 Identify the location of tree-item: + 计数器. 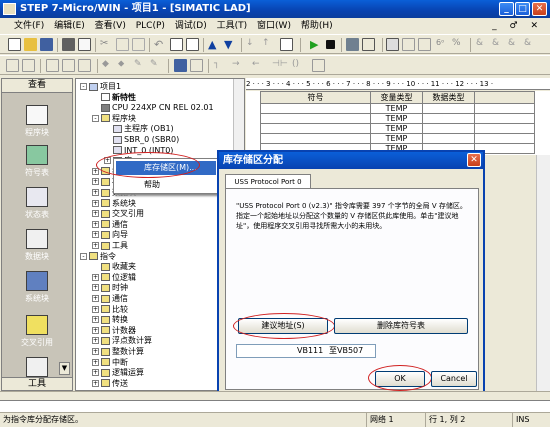
(114, 331).